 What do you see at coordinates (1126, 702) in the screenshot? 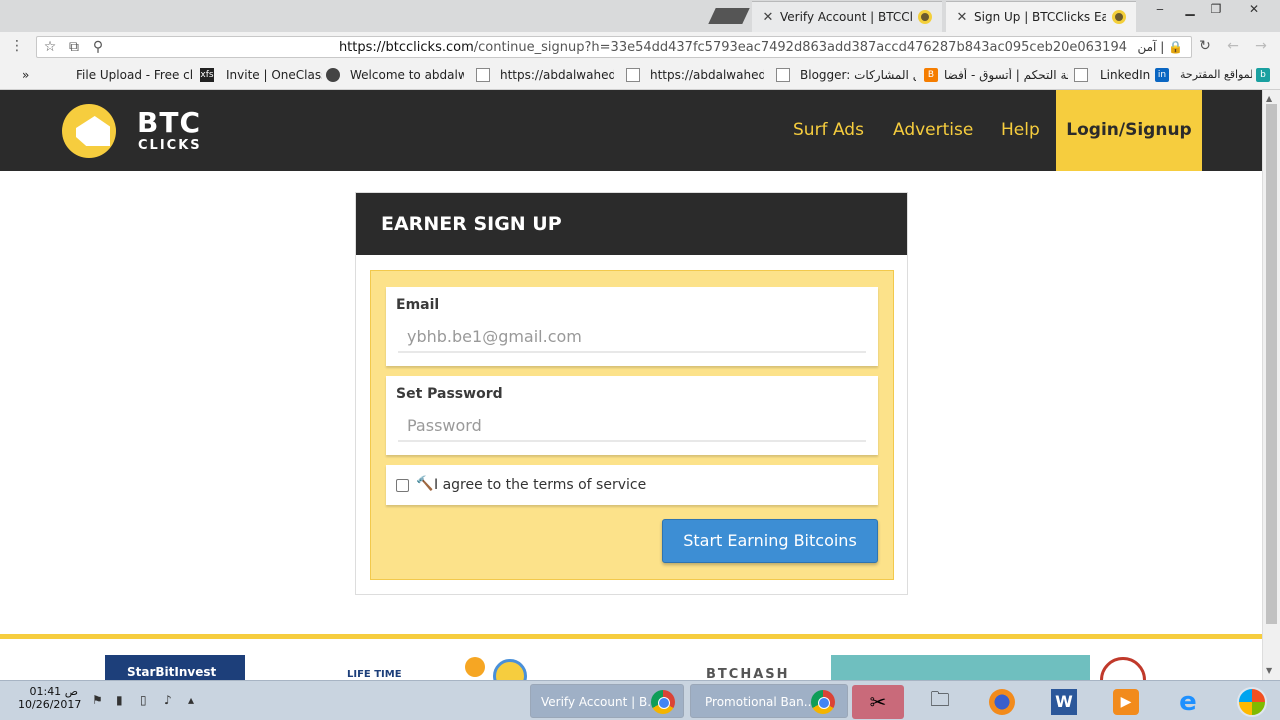
I see `media-player-icon: ▶` at bounding box center [1126, 702].